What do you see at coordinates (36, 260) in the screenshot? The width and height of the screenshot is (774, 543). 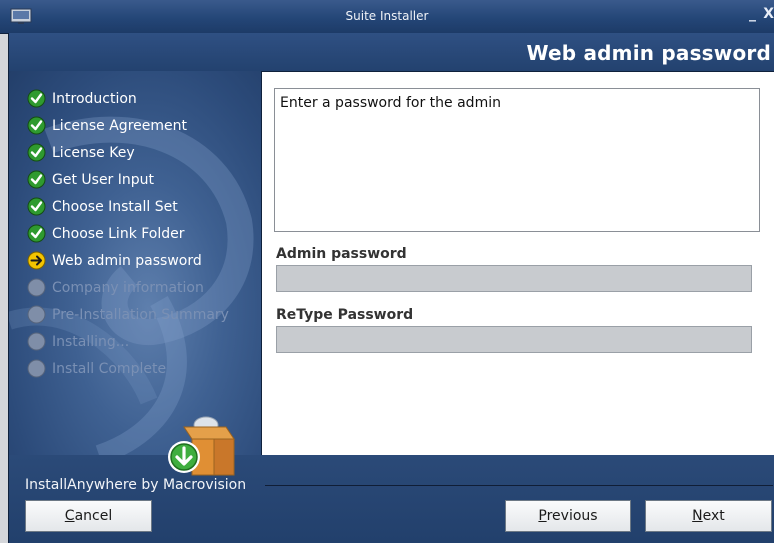 I see `arrow-right-circle-icon` at bounding box center [36, 260].